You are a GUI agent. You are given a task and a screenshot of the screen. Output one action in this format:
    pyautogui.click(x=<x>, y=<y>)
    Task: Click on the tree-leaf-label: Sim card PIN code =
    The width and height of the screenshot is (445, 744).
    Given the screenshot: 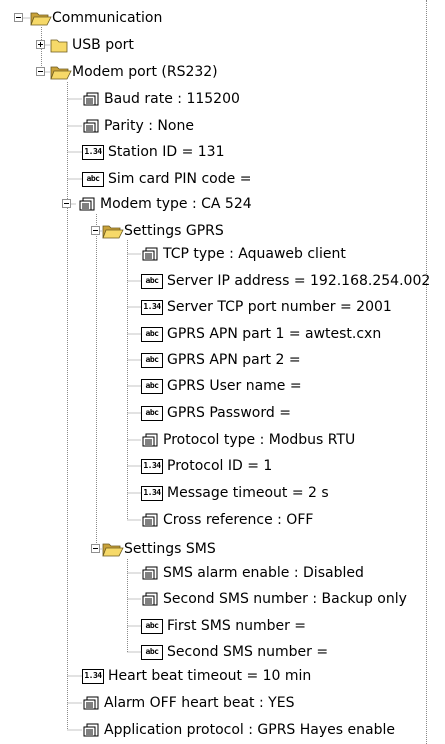 What is the action you would take?
    pyautogui.click(x=180, y=179)
    